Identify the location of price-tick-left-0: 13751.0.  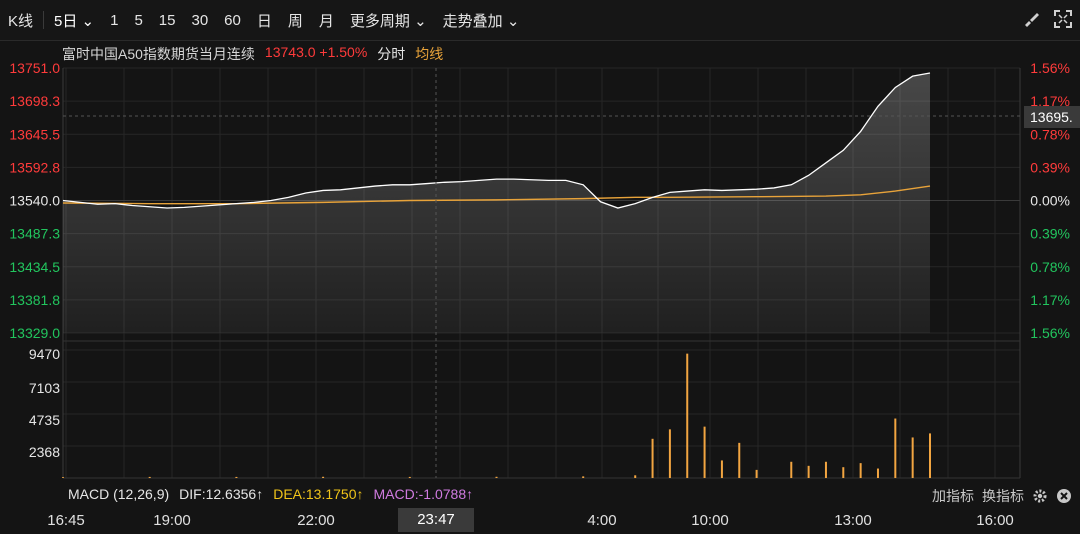
(34, 68).